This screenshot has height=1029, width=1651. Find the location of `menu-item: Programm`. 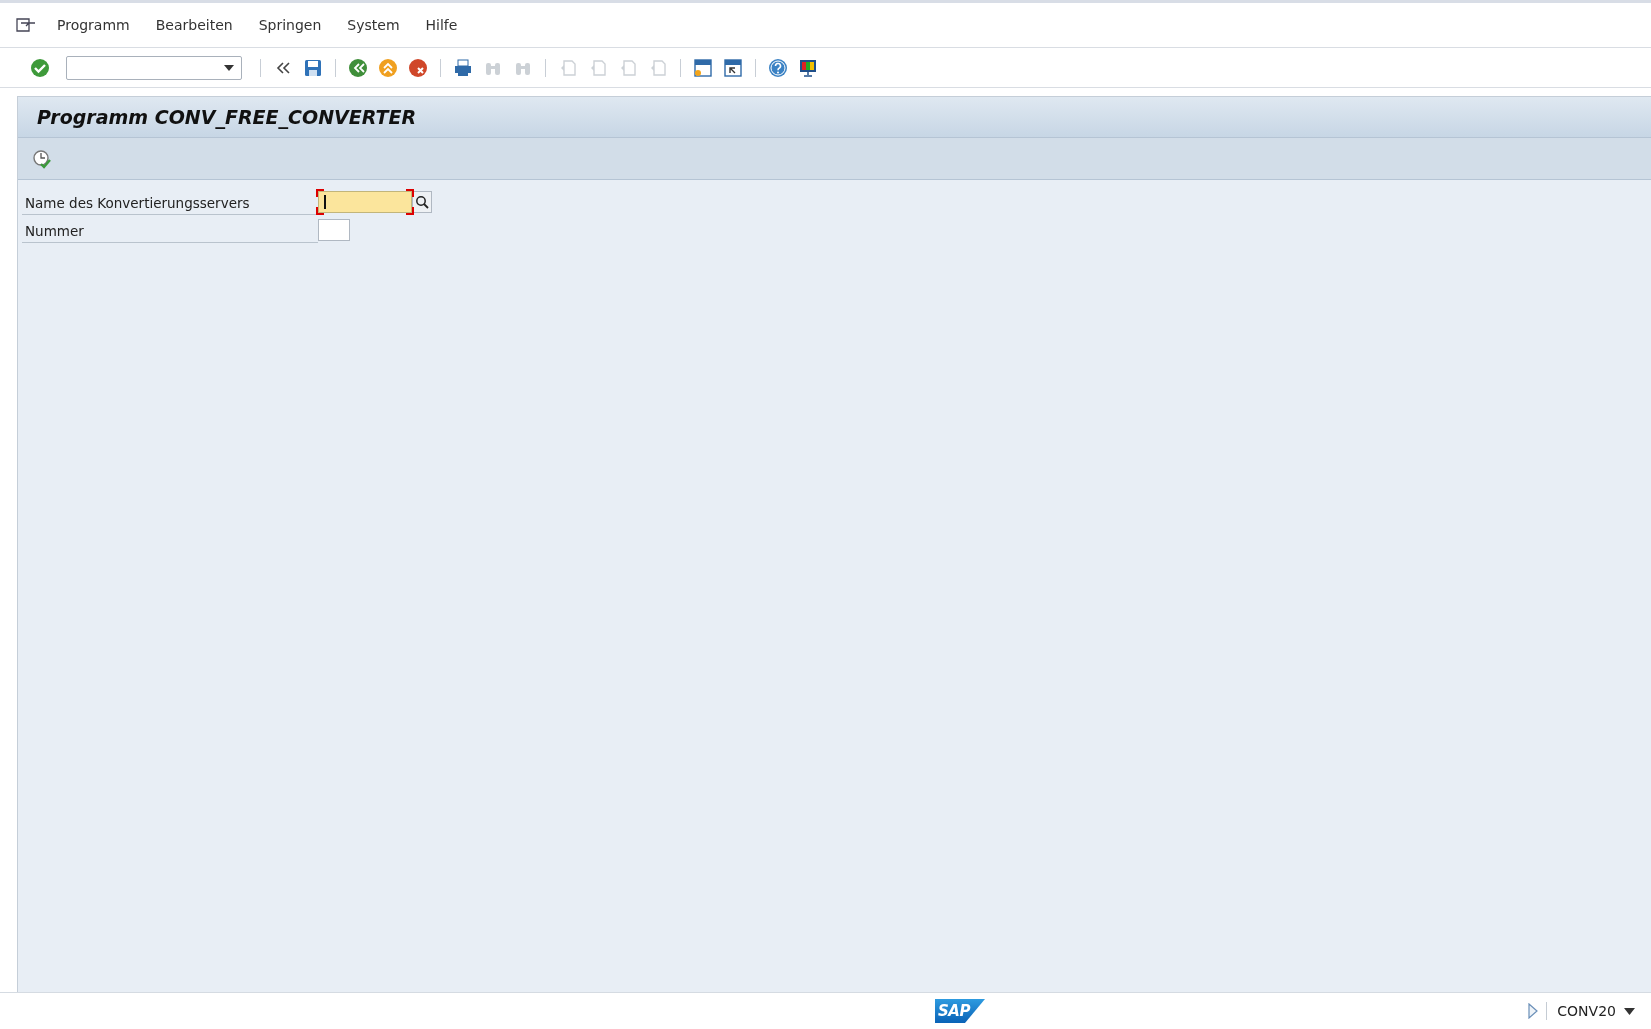

menu-item: Programm is located at coordinates (93, 25).